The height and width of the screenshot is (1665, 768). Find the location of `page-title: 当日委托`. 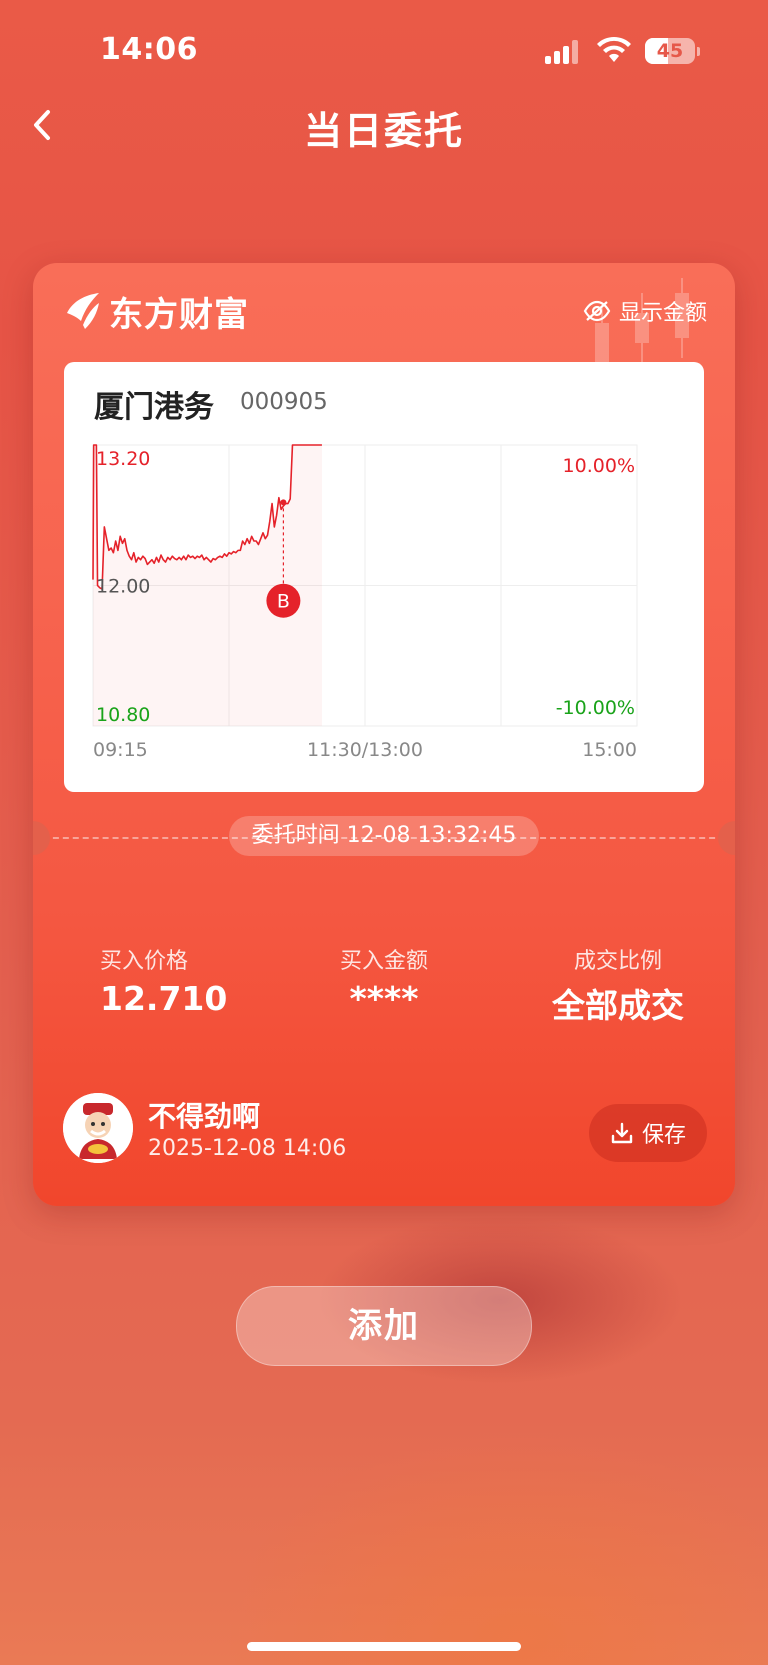

page-title: 当日委托 is located at coordinates (383, 131).